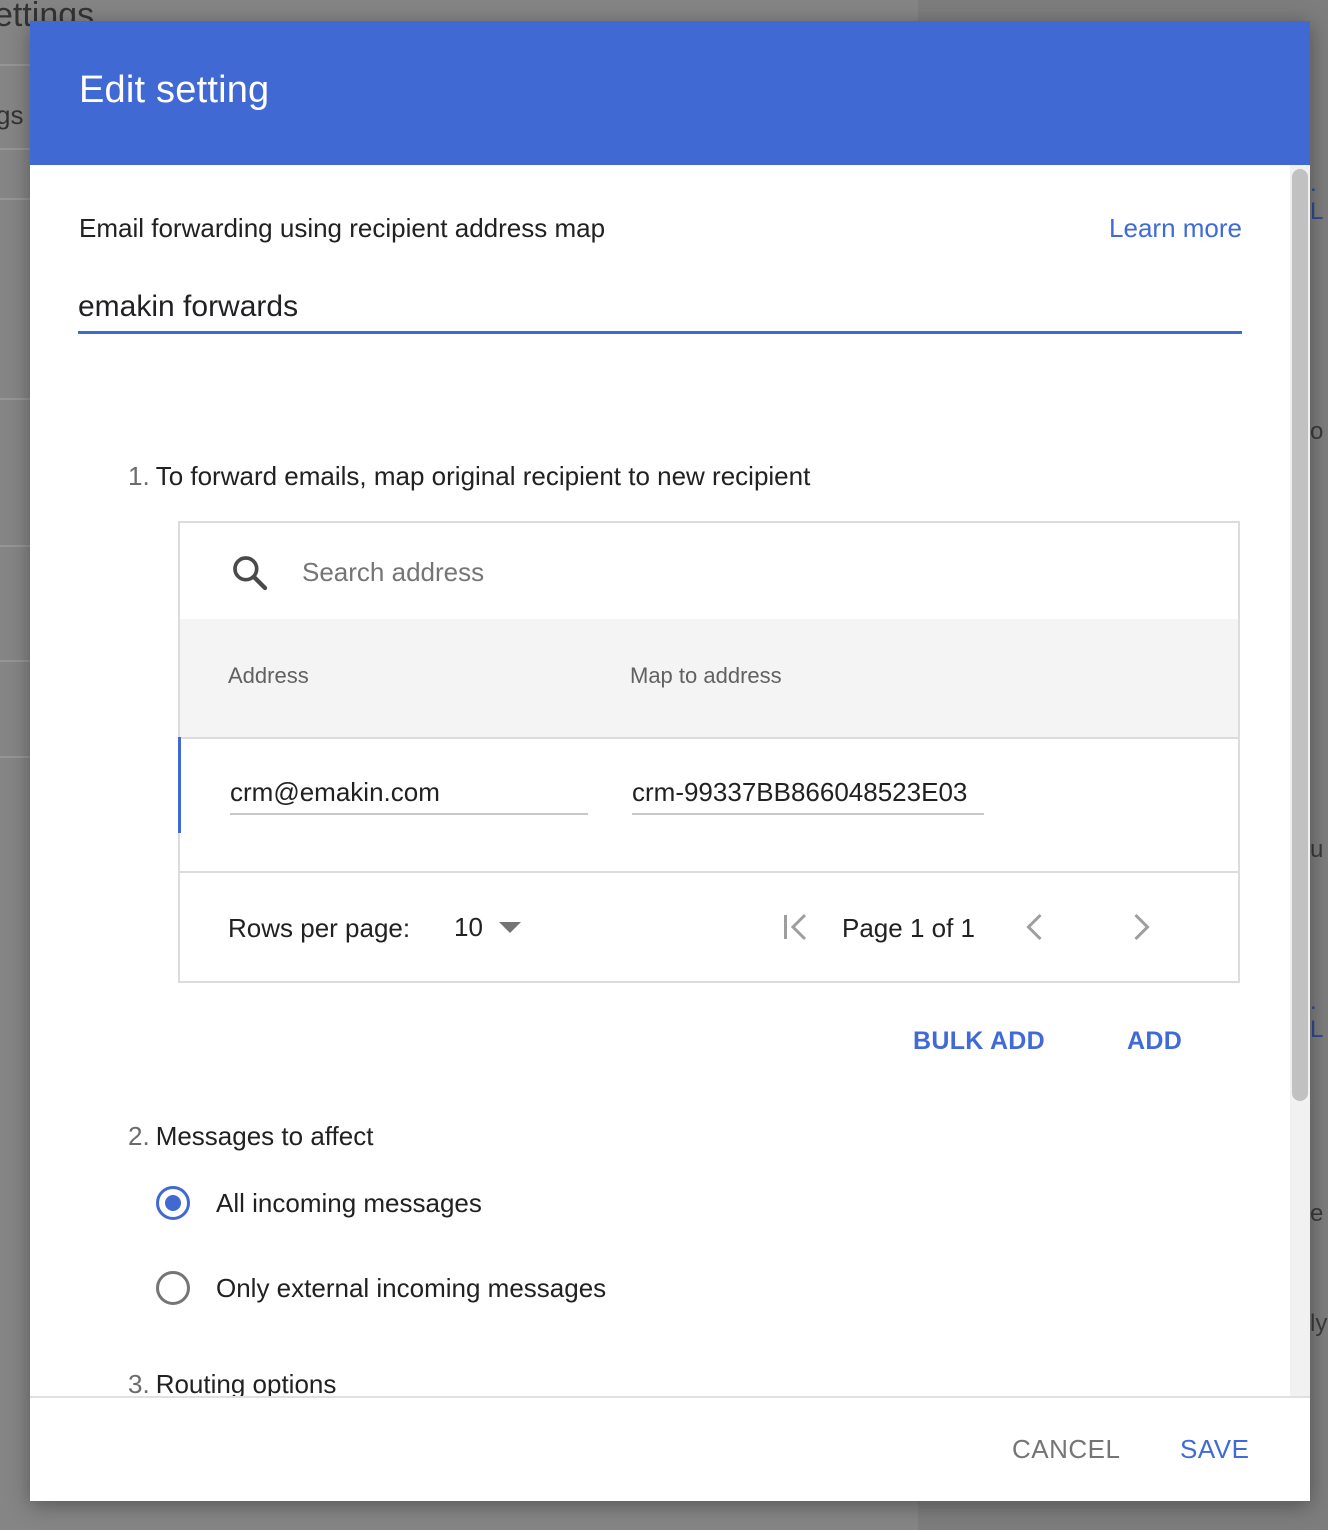  What do you see at coordinates (1214, 1449) in the screenshot?
I see `save-button: SAVE` at bounding box center [1214, 1449].